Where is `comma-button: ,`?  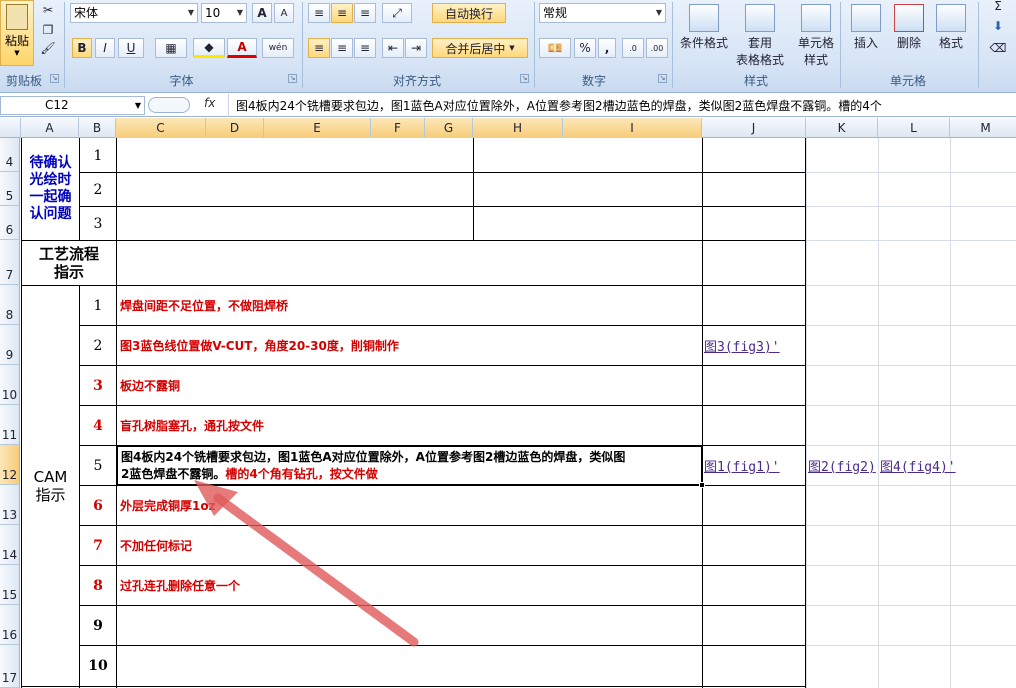
comma-button: , is located at coordinates (607, 48).